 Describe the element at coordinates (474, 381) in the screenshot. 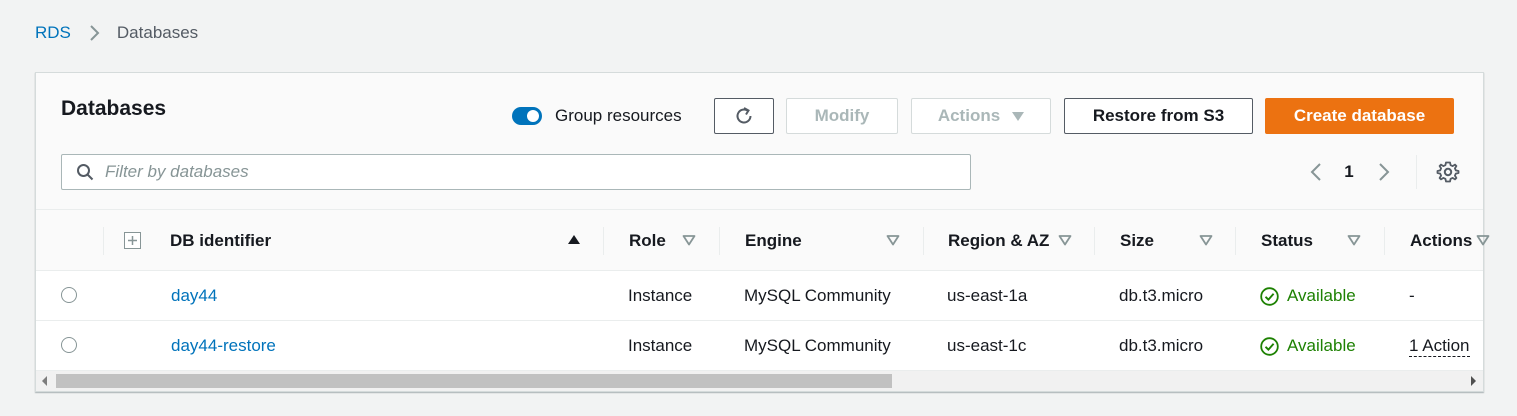

I see `scroll-thumb` at that location.